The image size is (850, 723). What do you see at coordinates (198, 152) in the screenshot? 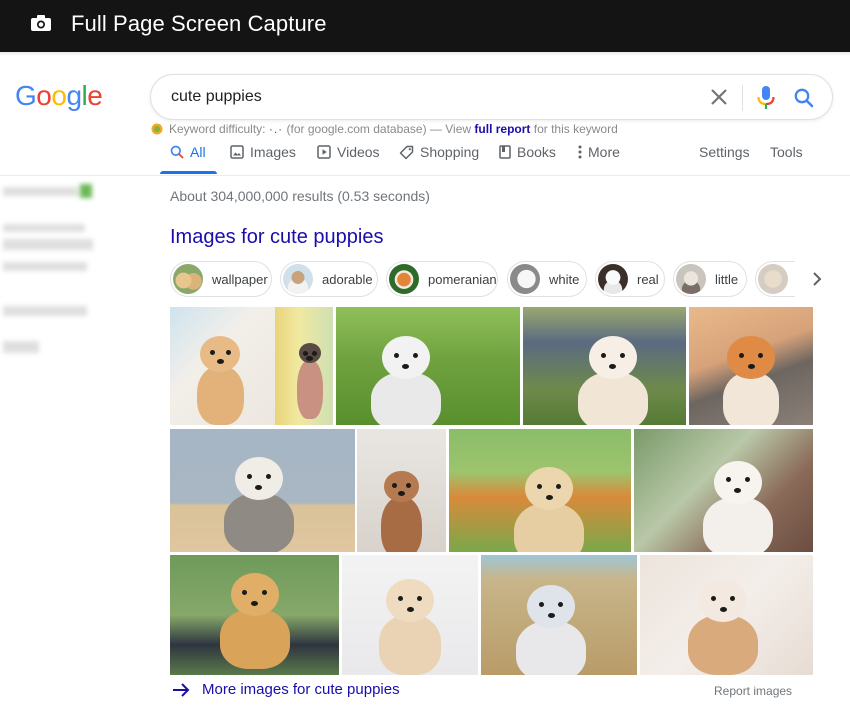
I see `tab-label: All` at bounding box center [198, 152].